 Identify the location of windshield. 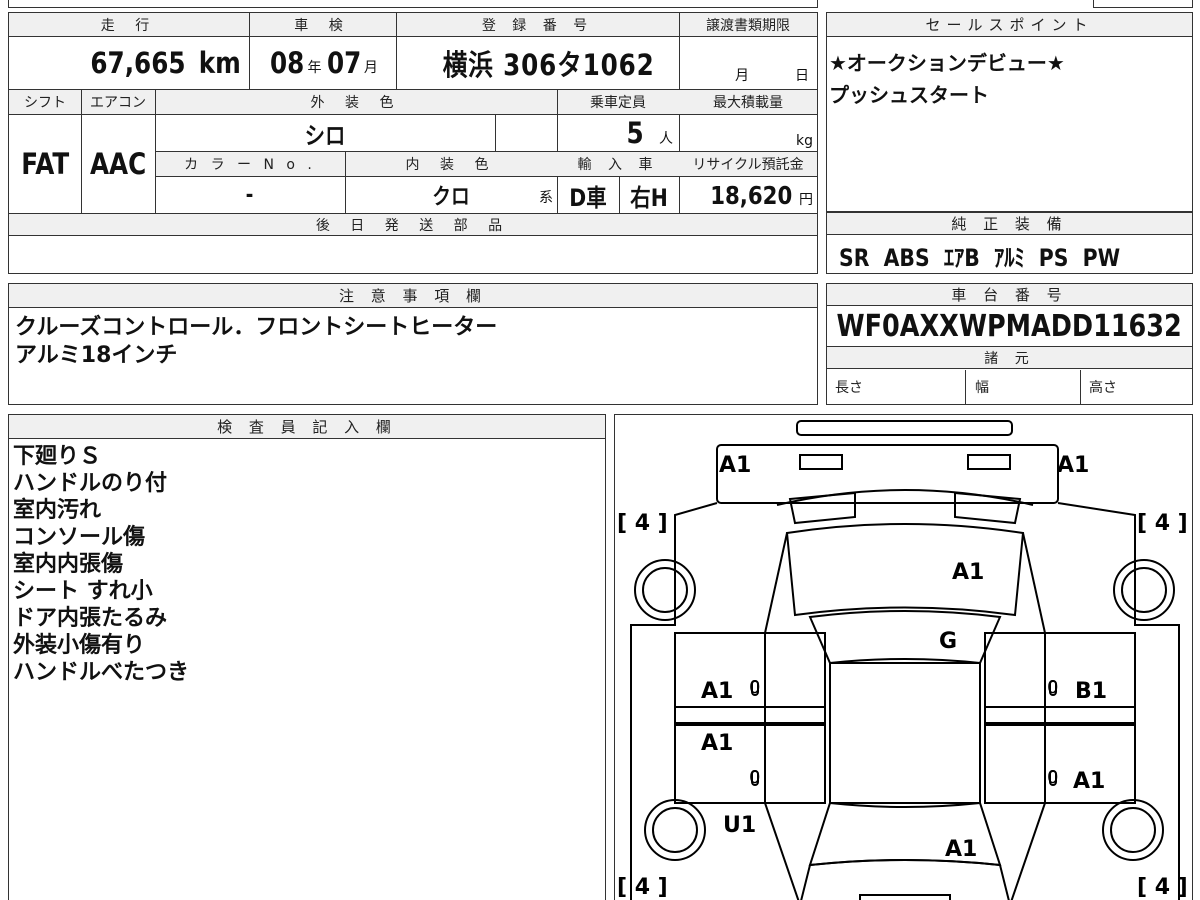
(905, 637).